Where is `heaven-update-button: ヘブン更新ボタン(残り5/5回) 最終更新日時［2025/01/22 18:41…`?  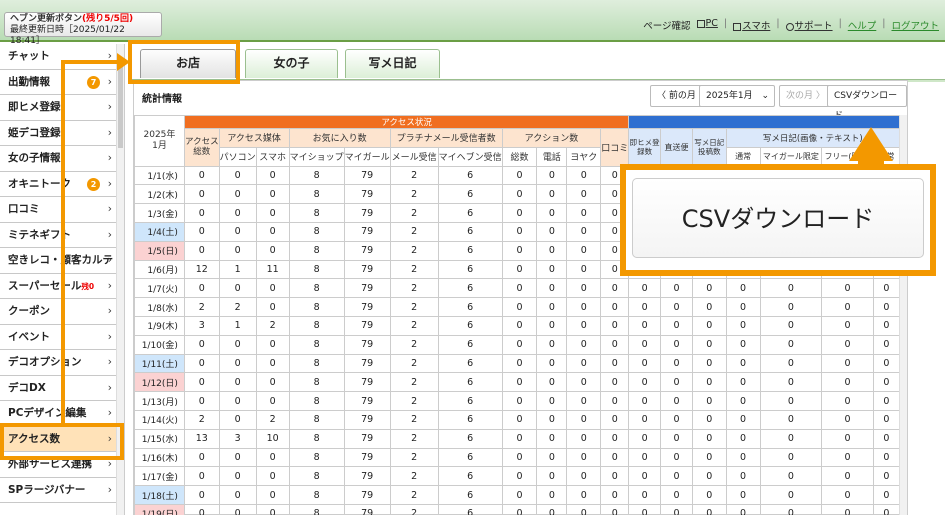
heaven-update-button: ヘブン更新ボタン(残り5/5回) 最終更新日時［2025/01/22 18:41… is located at coordinates (83, 29).